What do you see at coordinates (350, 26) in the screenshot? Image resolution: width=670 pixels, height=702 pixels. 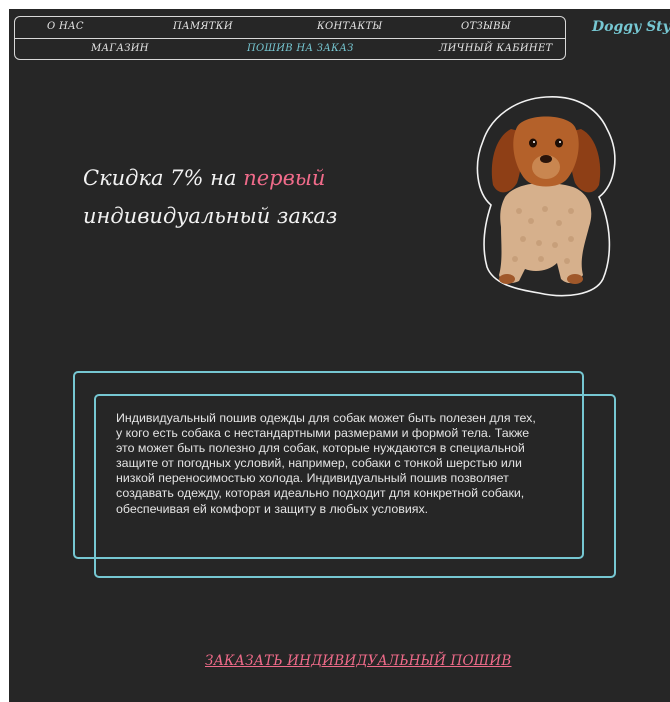 I see `nav-link-contacts: КОНТАКТЫ` at bounding box center [350, 26].